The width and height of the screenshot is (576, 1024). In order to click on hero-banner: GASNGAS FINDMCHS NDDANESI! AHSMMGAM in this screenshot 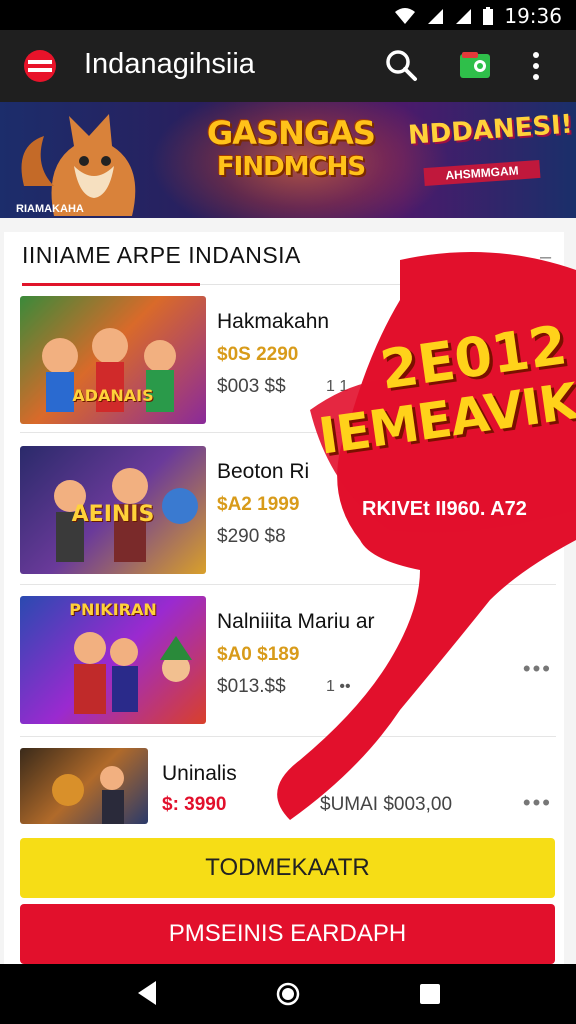, I will do `click(288, 160)`.